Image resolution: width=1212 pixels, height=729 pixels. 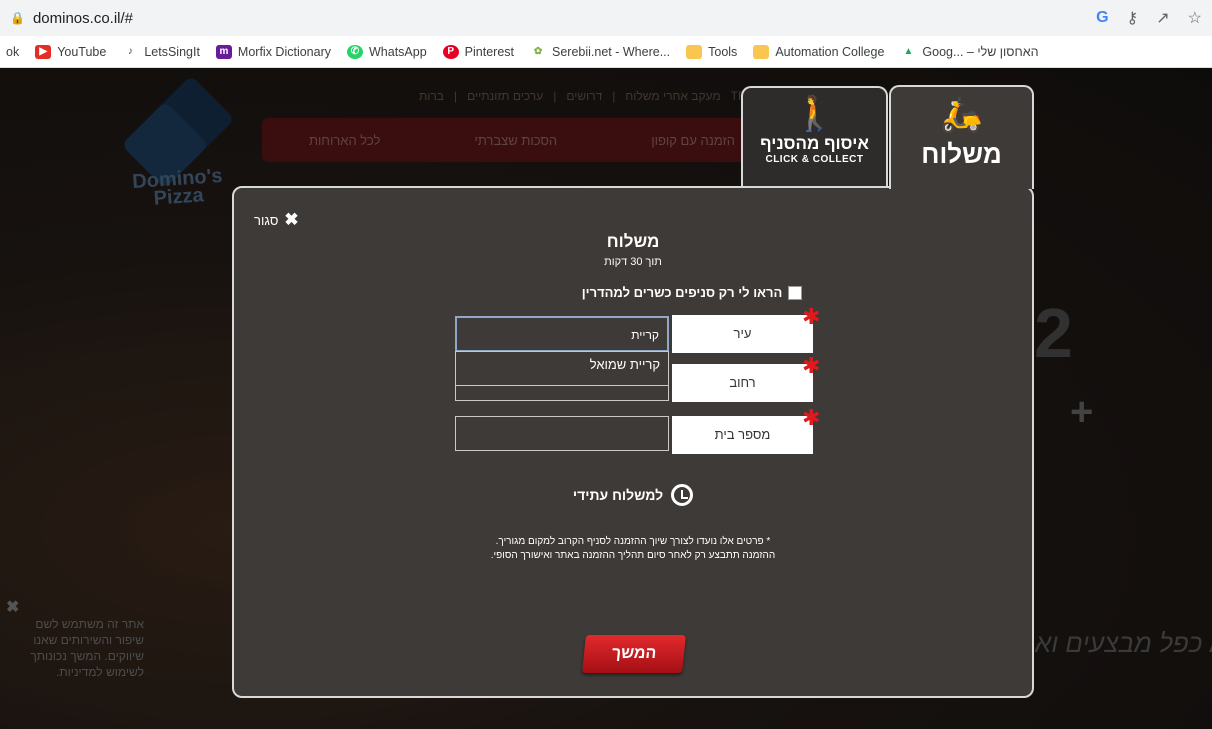 What do you see at coordinates (70, 51) in the screenshot?
I see `bookmark-youtube: ▶ YouTube` at bounding box center [70, 51].